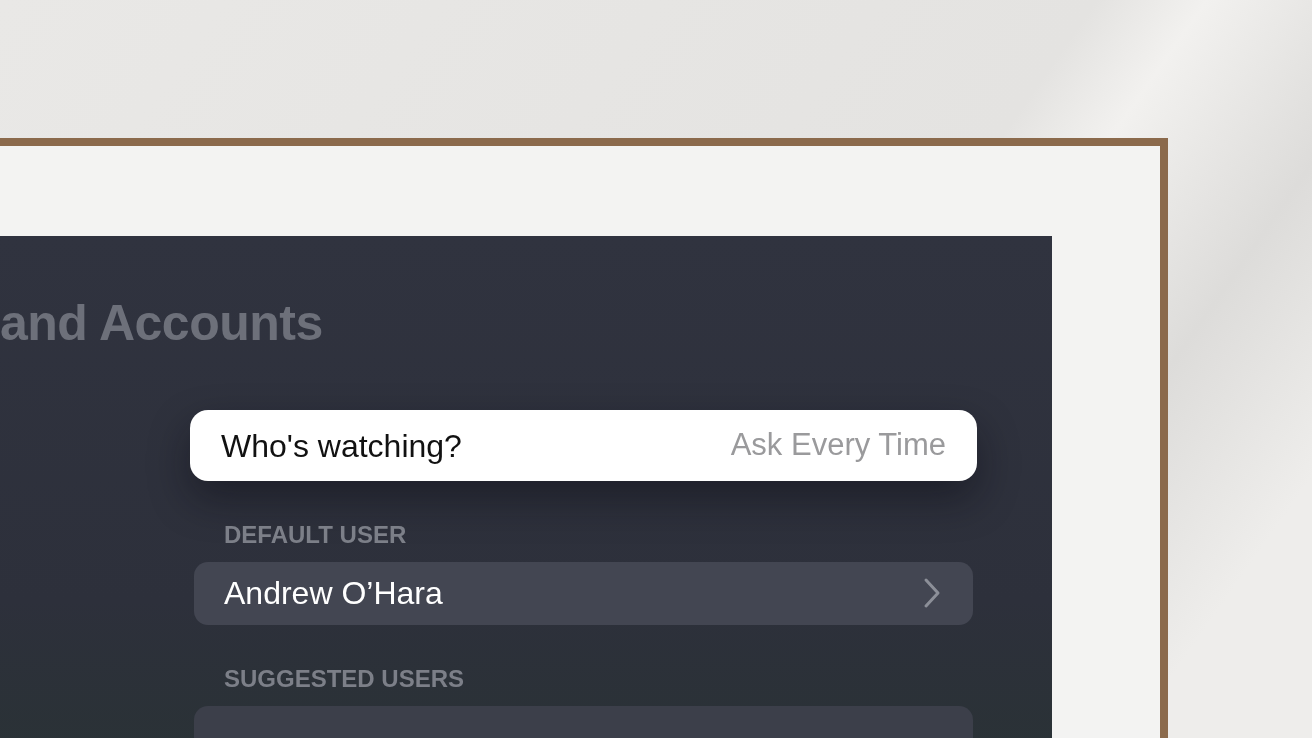 The width and height of the screenshot is (1312, 738). I want to click on user-name: Andrew O’Hara, so click(333, 594).